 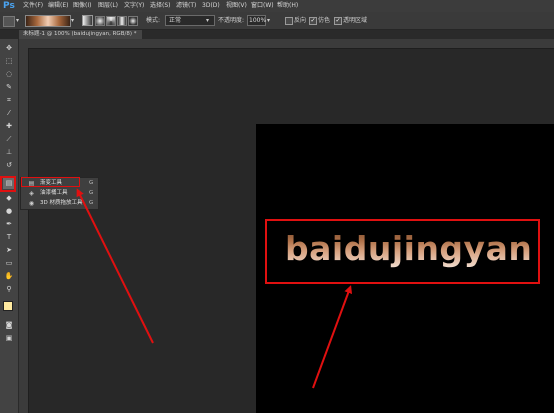 What do you see at coordinates (9, 113) in the screenshot?
I see `eyedropper-tool-icon: ⁄` at bounding box center [9, 113].